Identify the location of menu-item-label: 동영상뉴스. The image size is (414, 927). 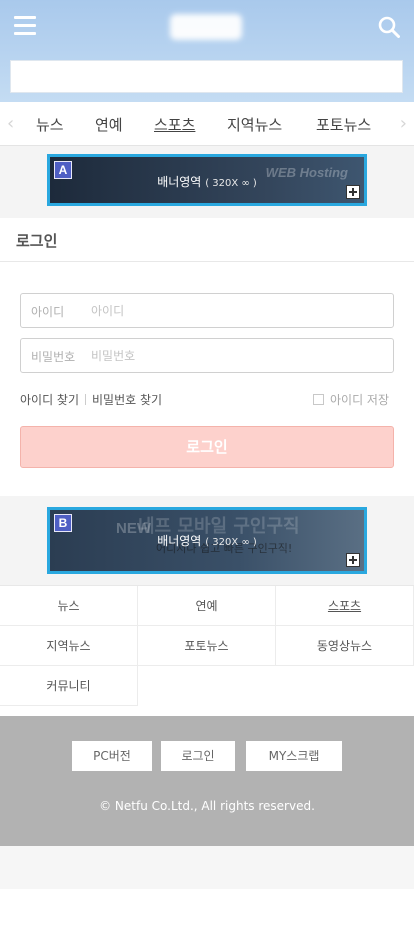
(344, 646).